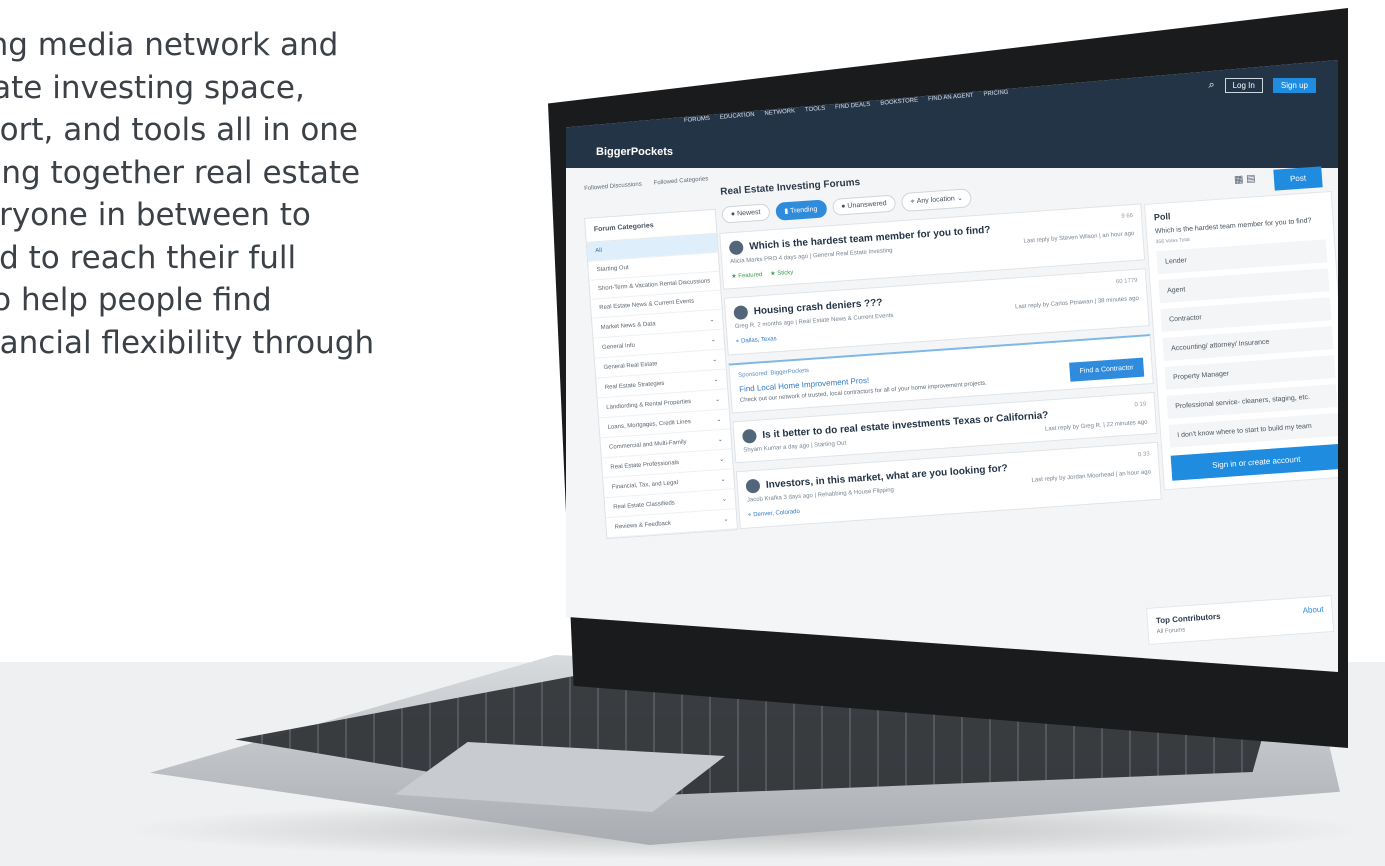  I want to click on sidebar-item-label: Landlording & Rental Properties, so click(649, 404).